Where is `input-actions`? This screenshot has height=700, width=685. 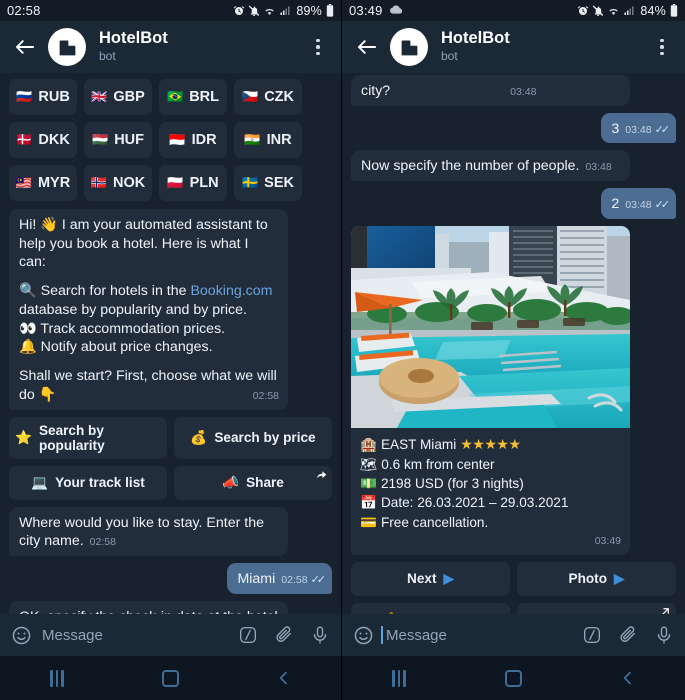
input-actions is located at coordinates (284, 635).